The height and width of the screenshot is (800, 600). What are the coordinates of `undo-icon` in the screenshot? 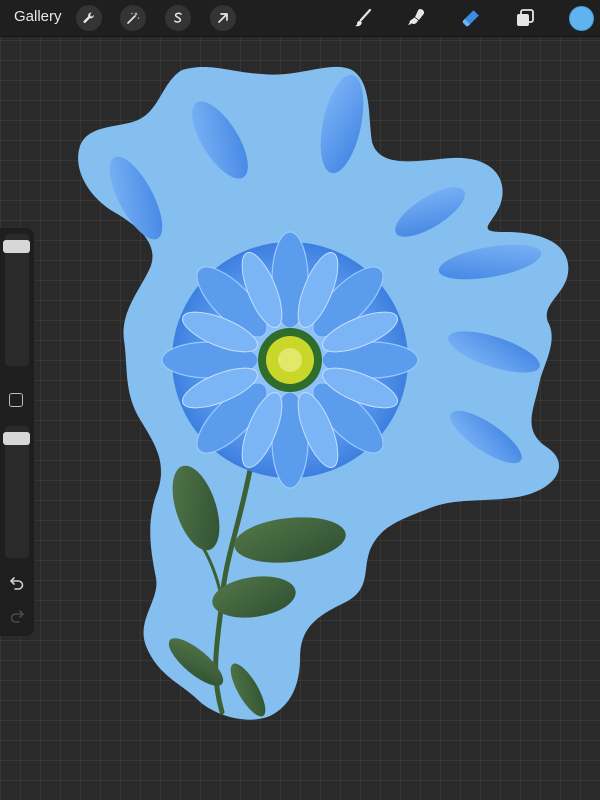 It's located at (17, 583).